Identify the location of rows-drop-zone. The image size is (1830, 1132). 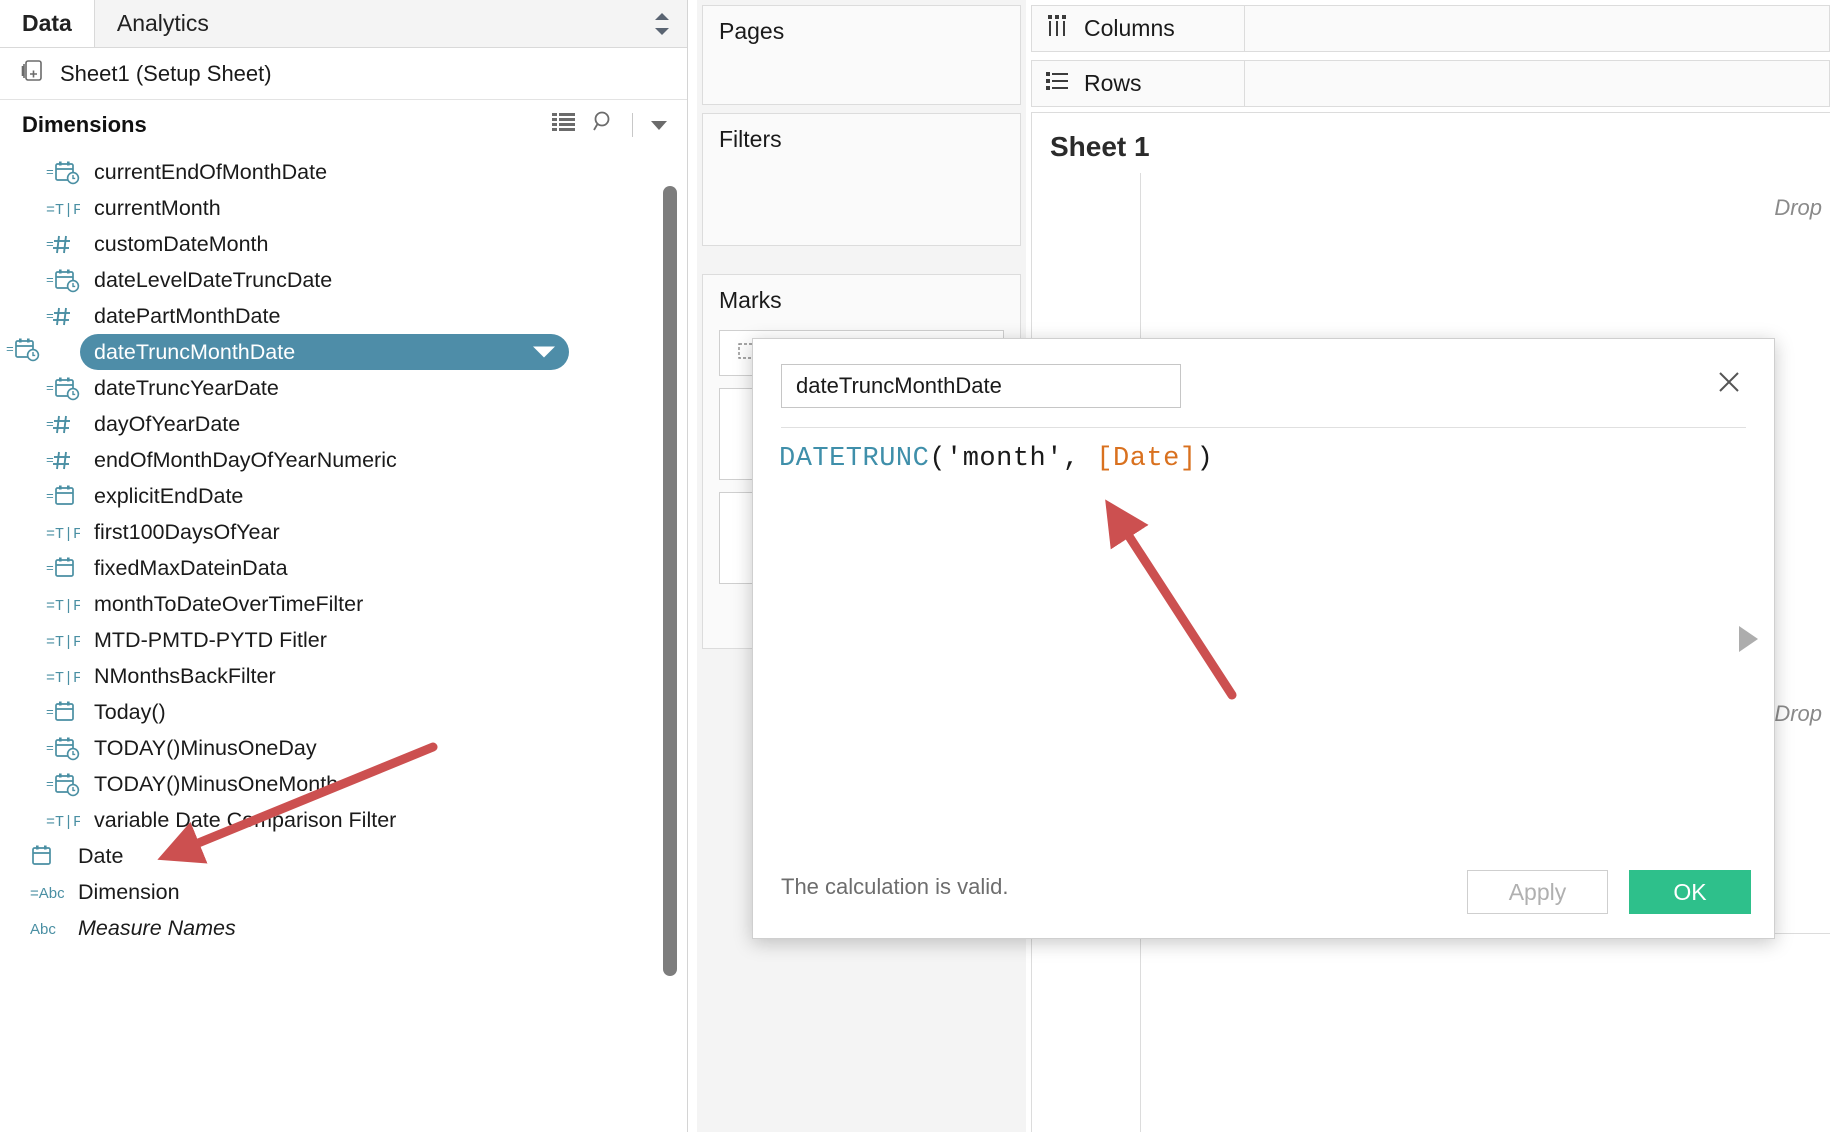
(1537, 83).